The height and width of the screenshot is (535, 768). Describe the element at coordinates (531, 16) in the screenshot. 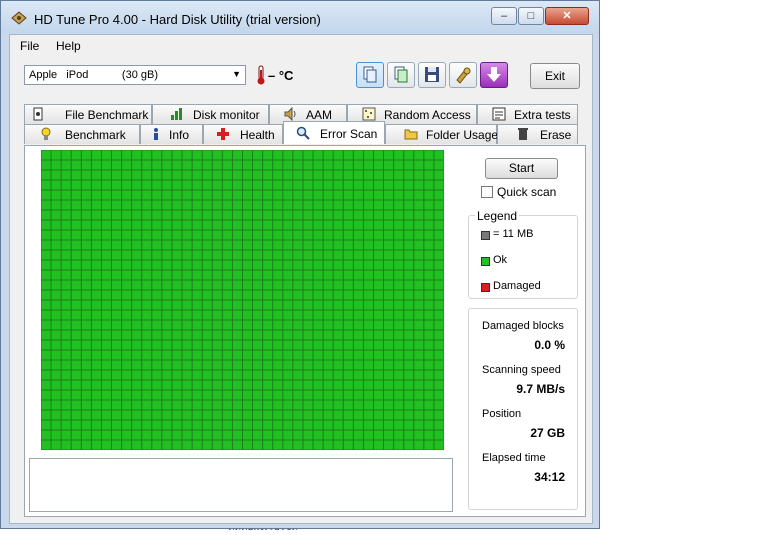

I see `maximize-button: □` at that location.